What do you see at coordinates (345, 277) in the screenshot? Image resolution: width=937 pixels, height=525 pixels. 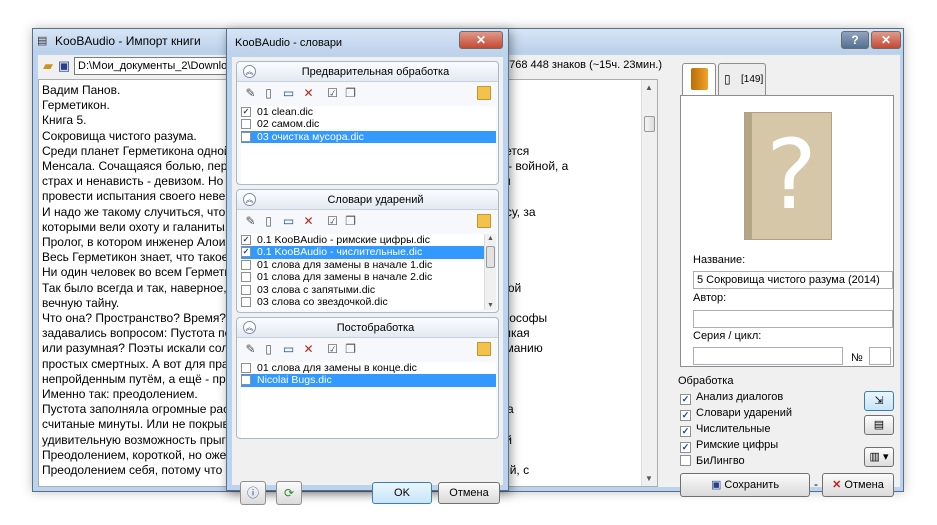 I see `dictionary-item-label: 01 слова для замены в начале 2.dic` at bounding box center [345, 277].